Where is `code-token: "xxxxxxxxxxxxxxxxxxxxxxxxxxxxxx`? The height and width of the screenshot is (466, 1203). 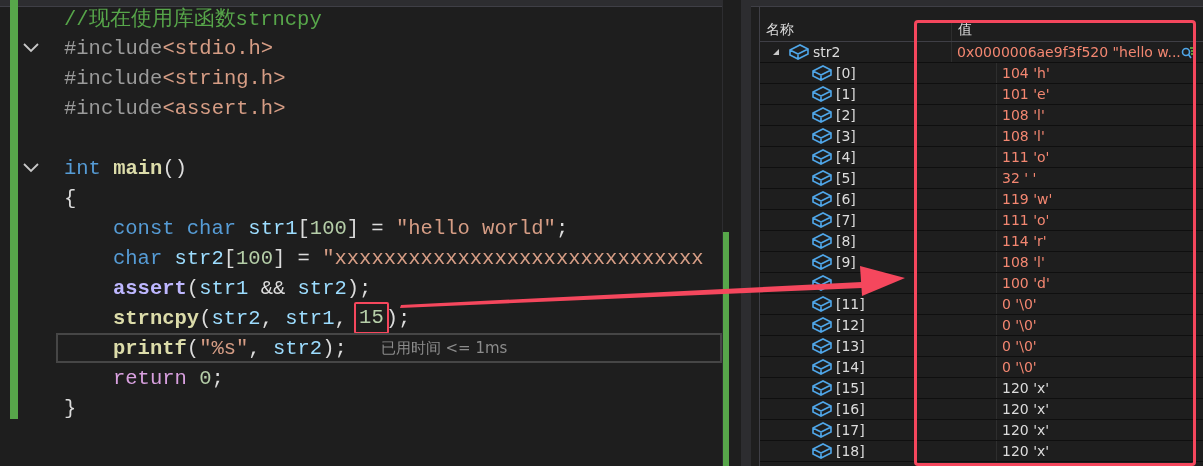 code-token: "xxxxxxxxxxxxxxxxxxxxxxxxxxxxxx is located at coordinates (513, 258).